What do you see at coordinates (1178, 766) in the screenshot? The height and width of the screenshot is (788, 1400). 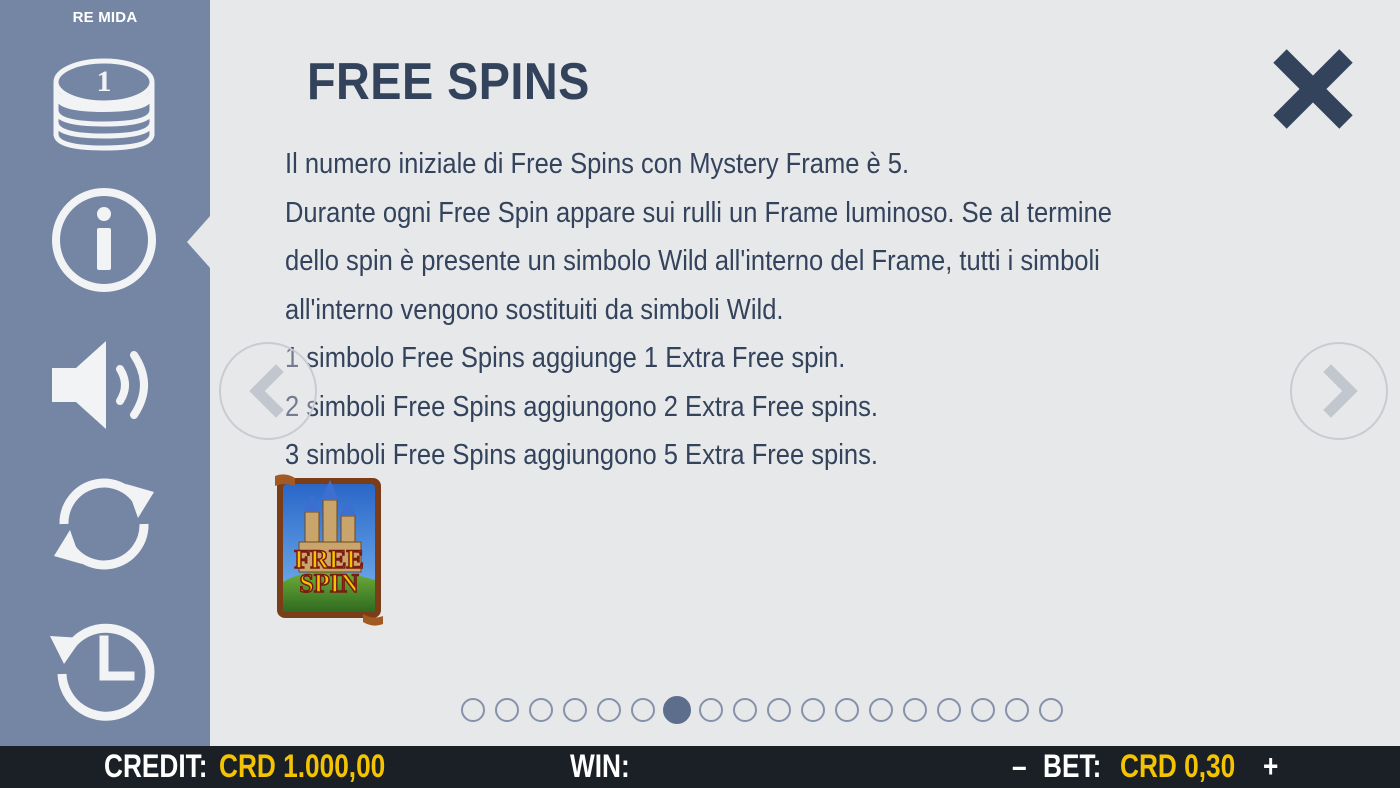 I see `bet-value: CRD 0,30` at bounding box center [1178, 766].